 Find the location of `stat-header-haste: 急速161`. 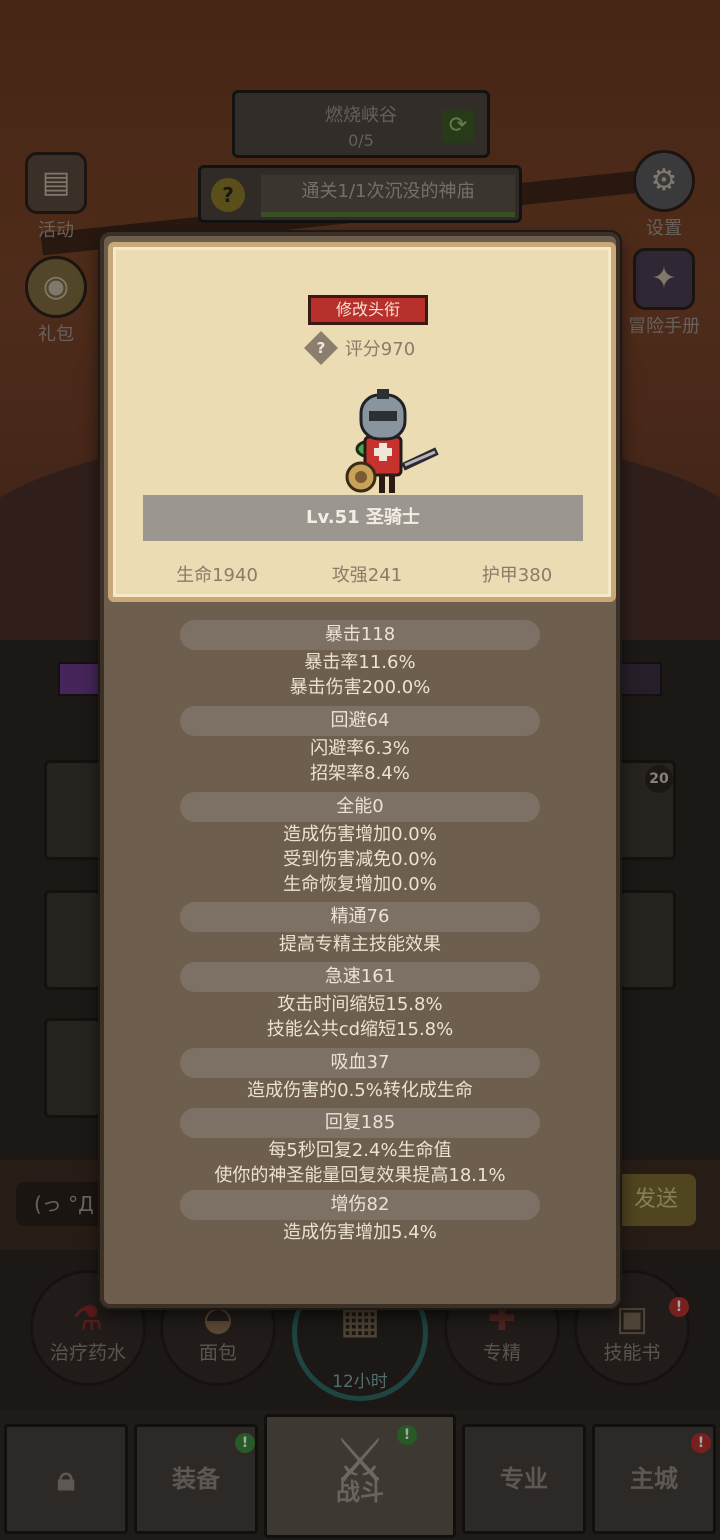

stat-header-haste: 急速161 is located at coordinates (360, 977).